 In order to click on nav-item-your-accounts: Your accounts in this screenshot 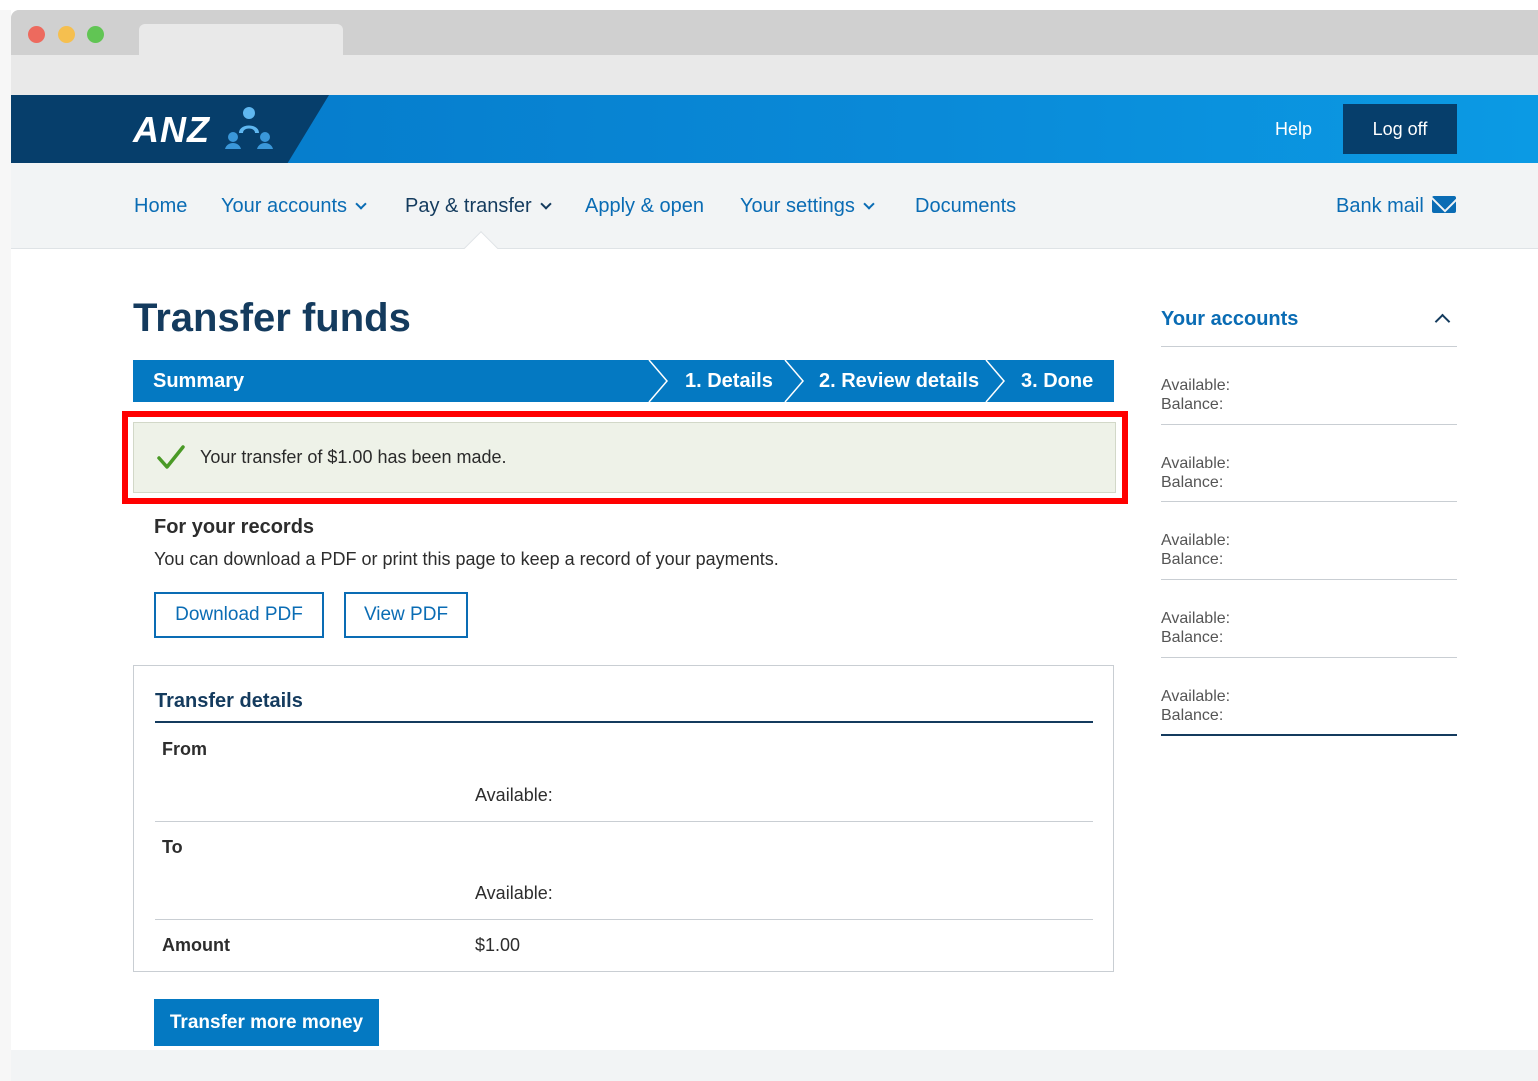, I will do `click(294, 206)`.